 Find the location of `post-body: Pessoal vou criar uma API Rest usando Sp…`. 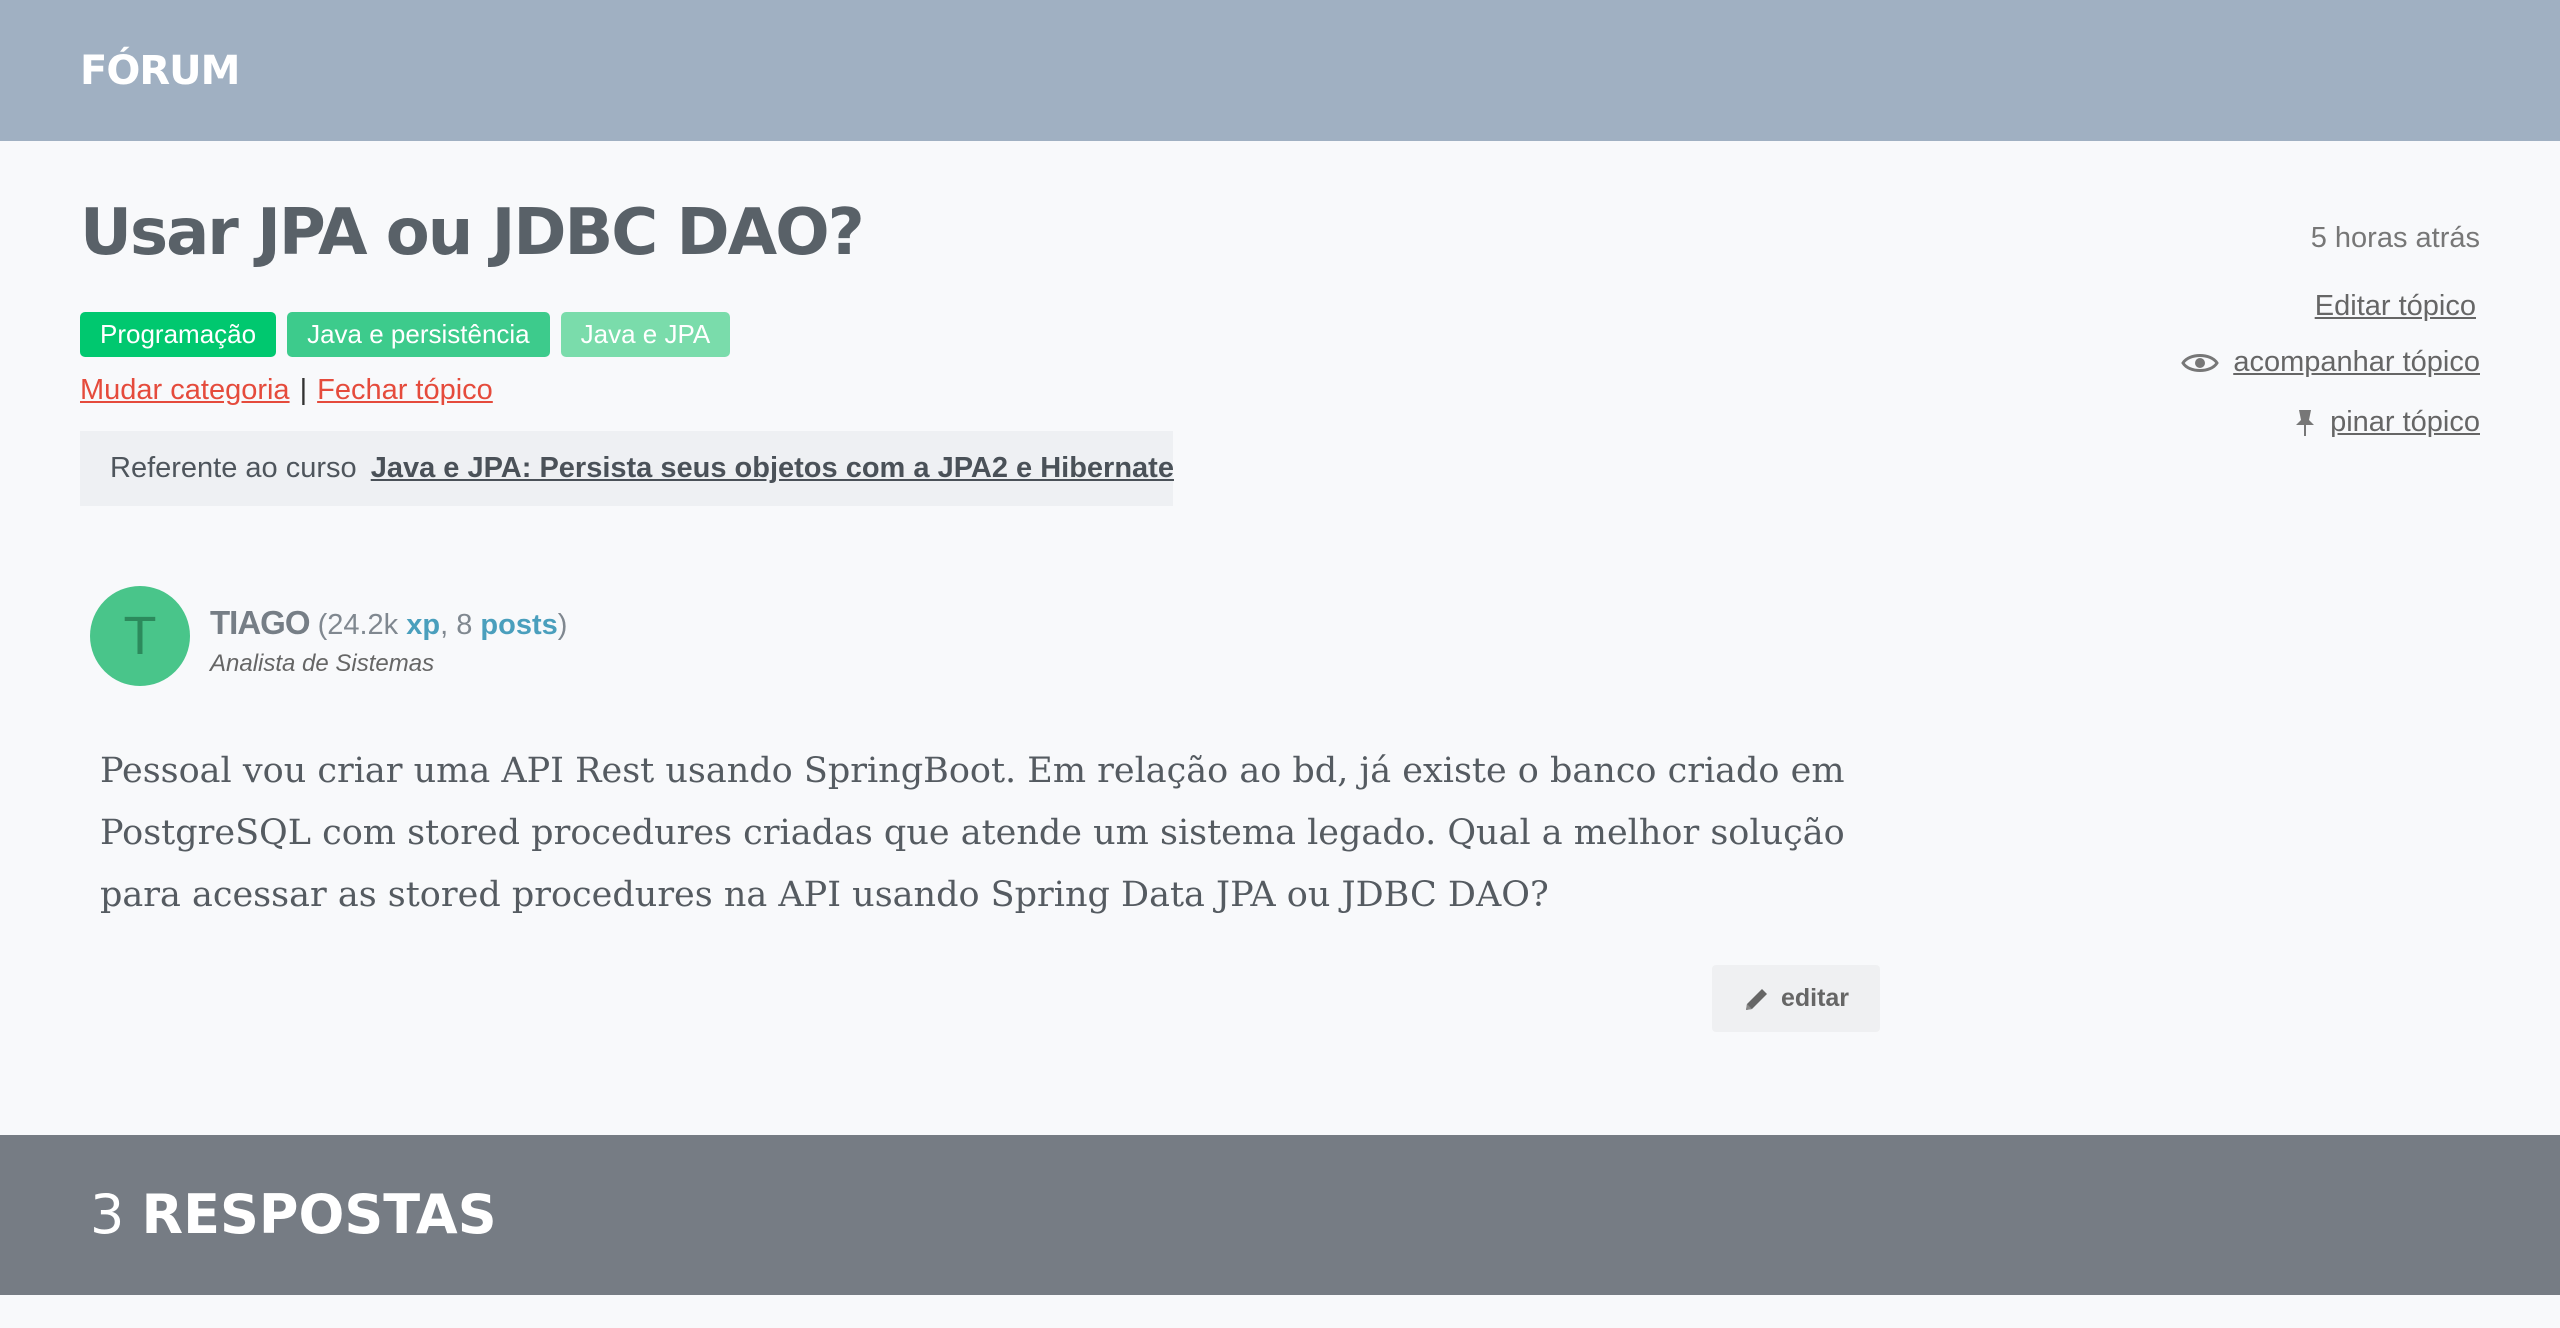

post-body: Pessoal vou criar uma API Rest usando Sp… is located at coordinates (972, 833).